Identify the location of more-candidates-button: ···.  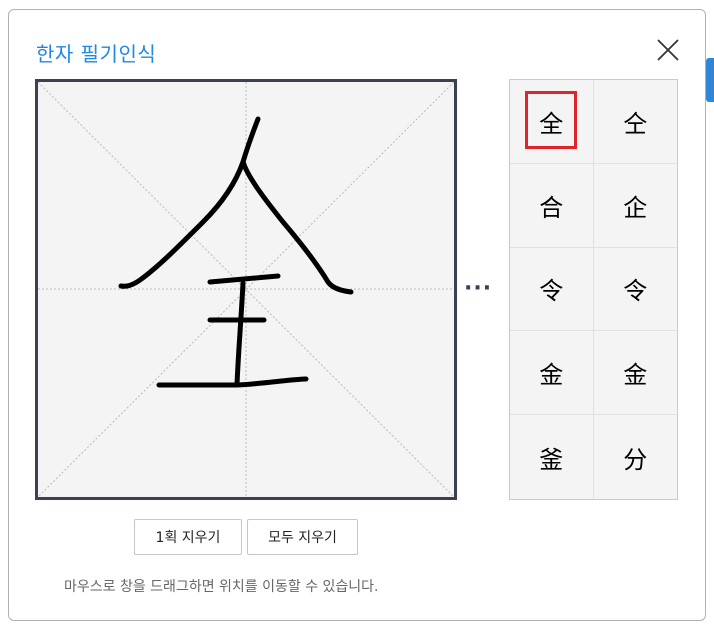
(478, 288).